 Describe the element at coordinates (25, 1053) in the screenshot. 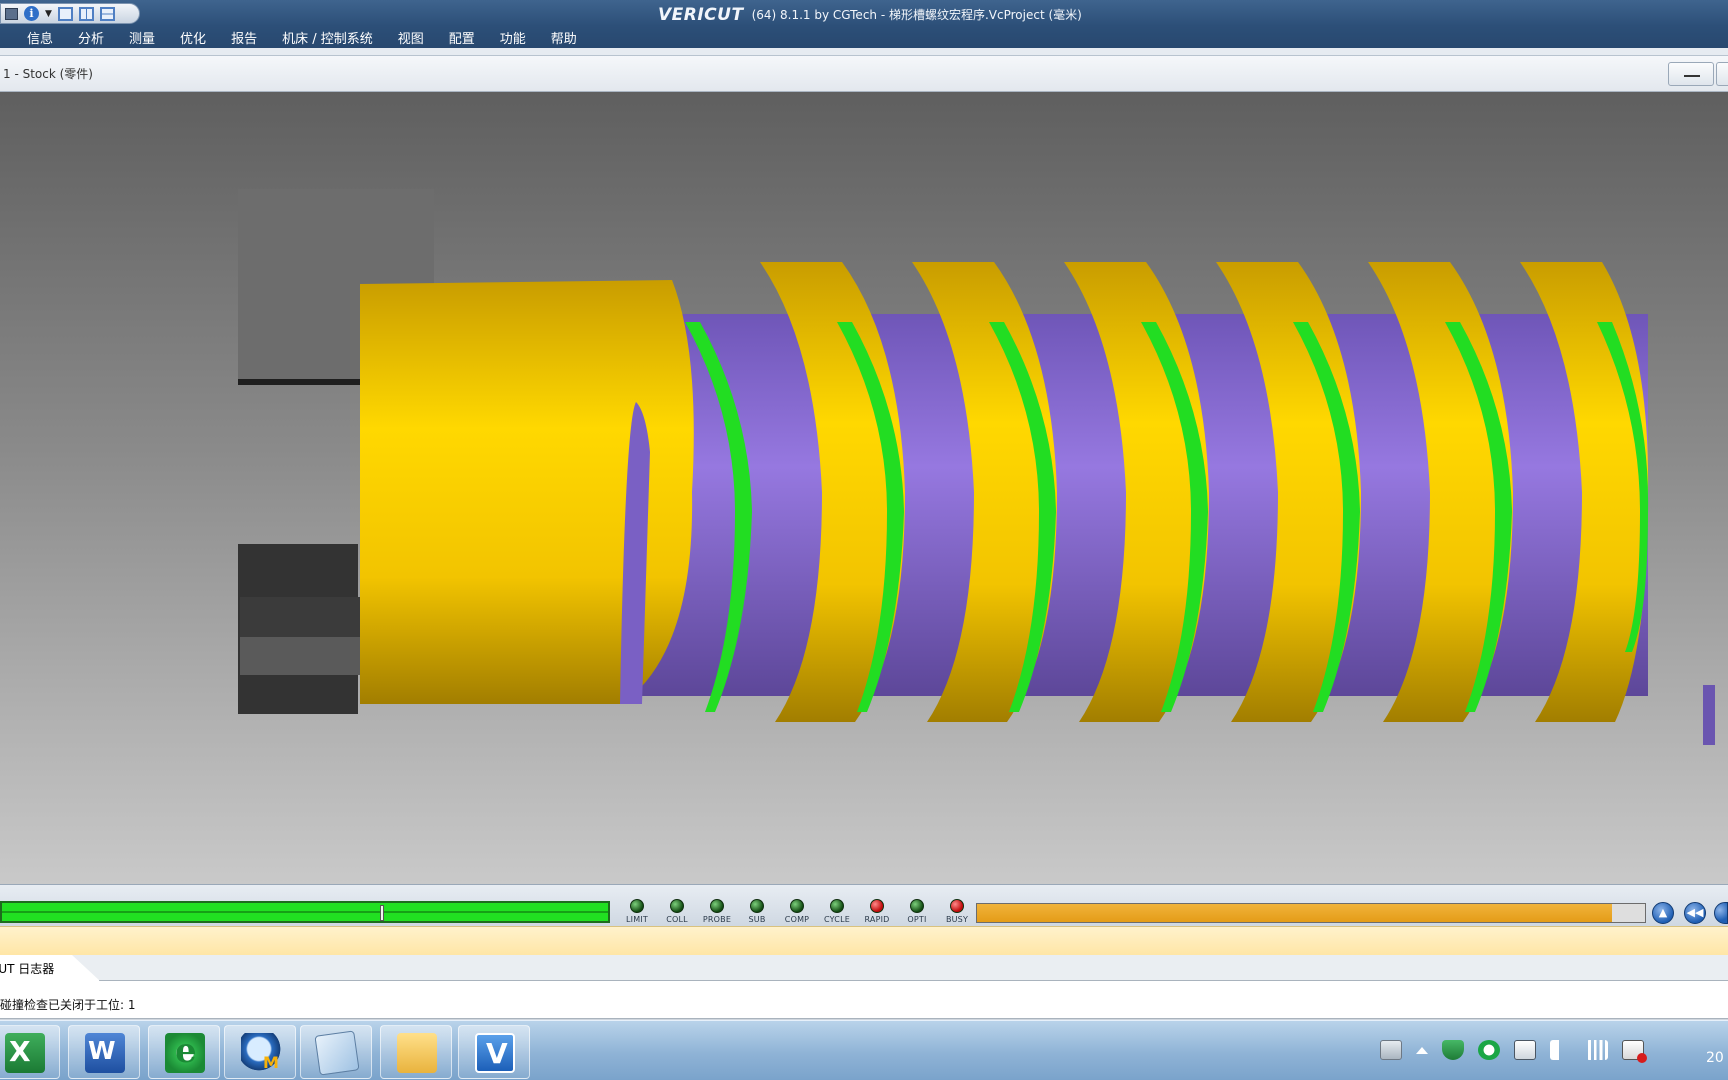

I see `excel-icon` at that location.